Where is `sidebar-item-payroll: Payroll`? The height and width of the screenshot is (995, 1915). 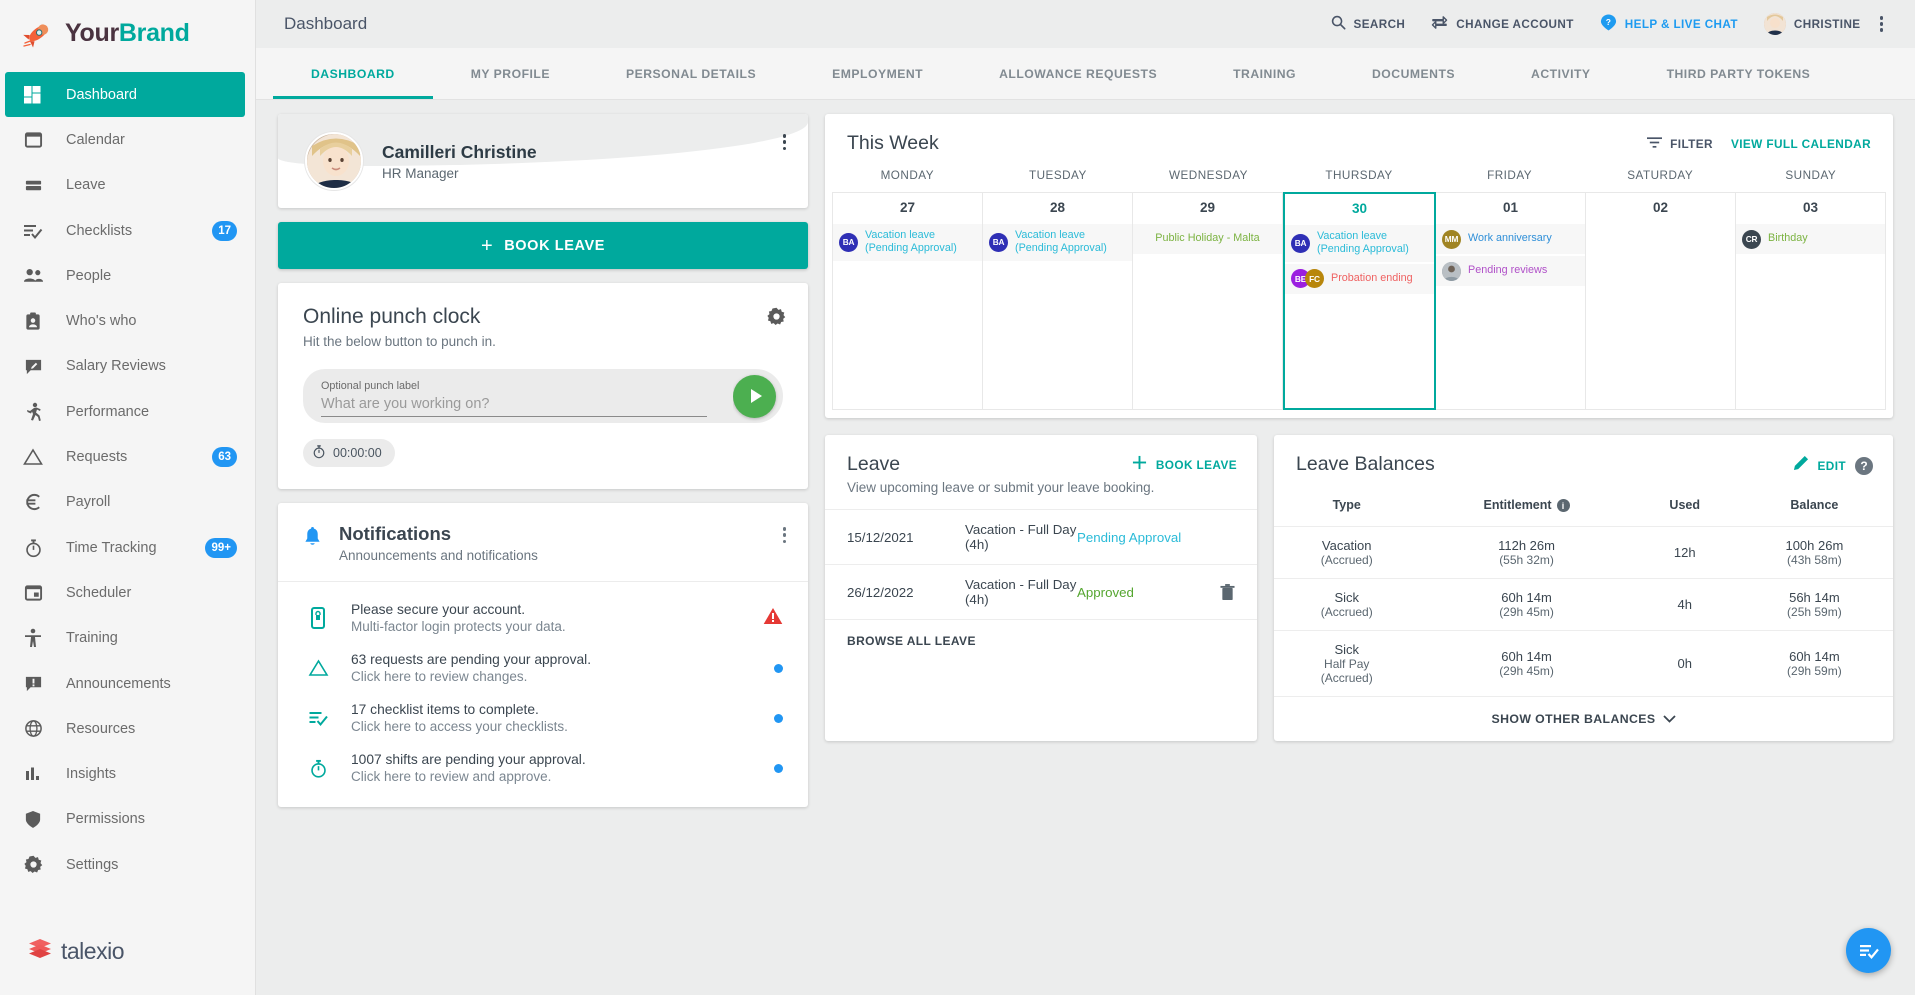 sidebar-item-payroll: Payroll is located at coordinates (127, 502).